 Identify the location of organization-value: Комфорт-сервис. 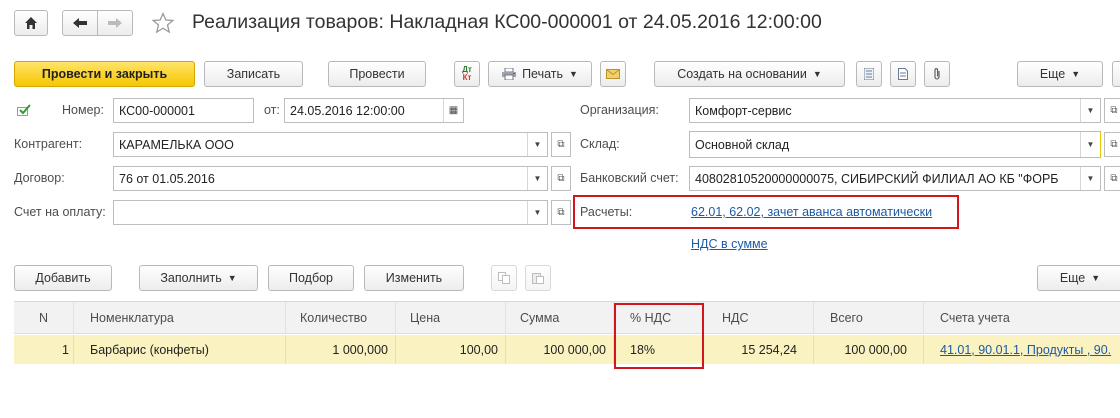
(743, 110).